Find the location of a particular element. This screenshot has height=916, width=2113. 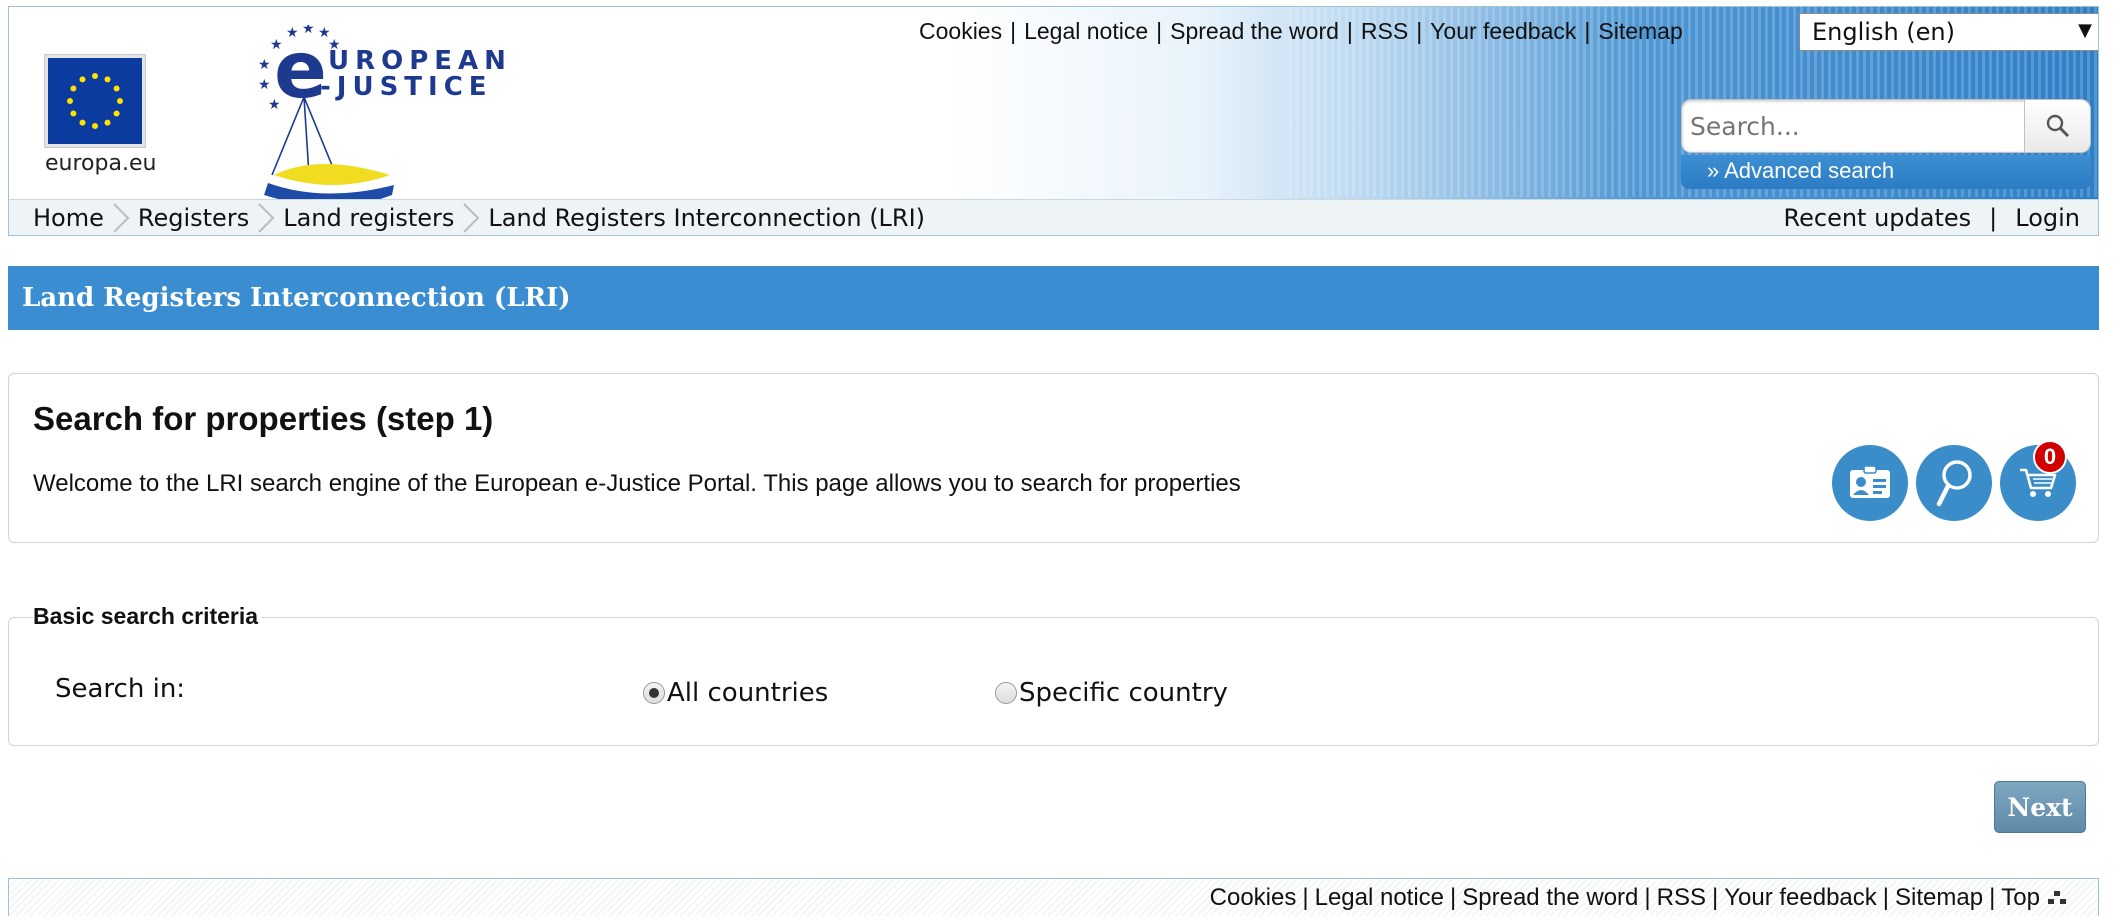

id-card-button is located at coordinates (1870, 483).